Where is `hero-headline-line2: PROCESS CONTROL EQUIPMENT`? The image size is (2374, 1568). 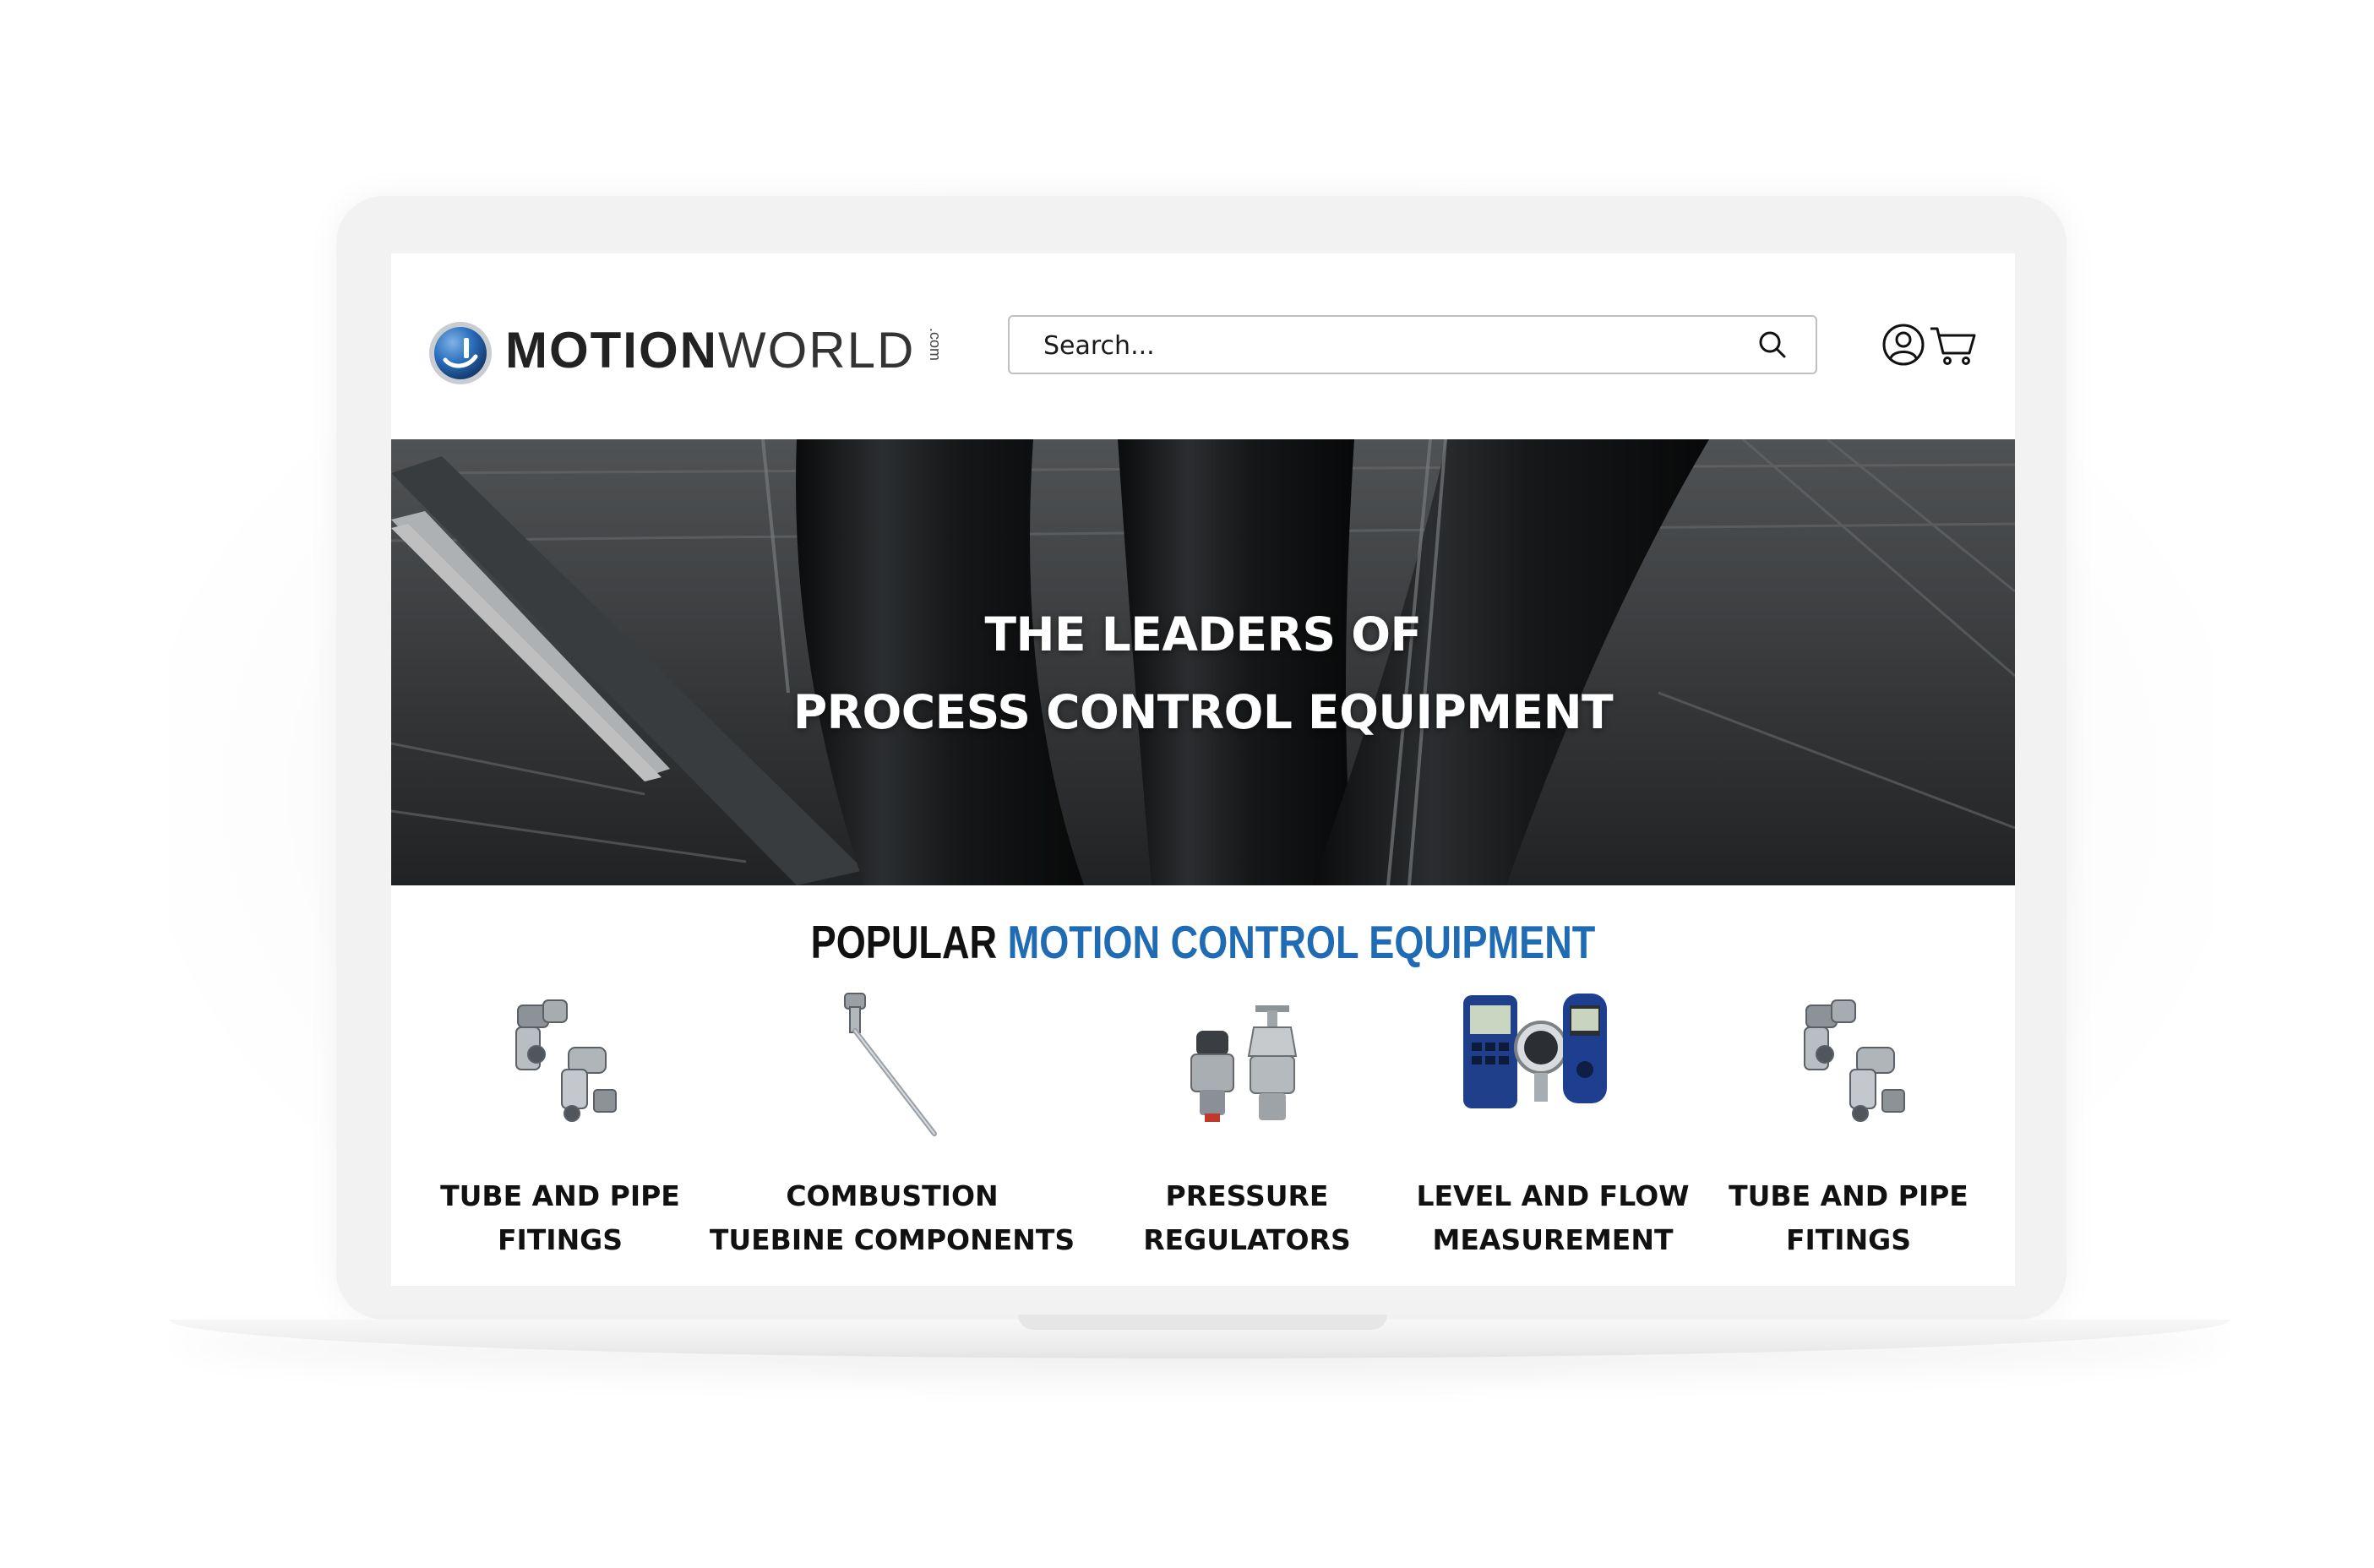 hero-headline-line2: PROCESS CONTROL EQUIPMENT is located at coordinates (1203, 712).